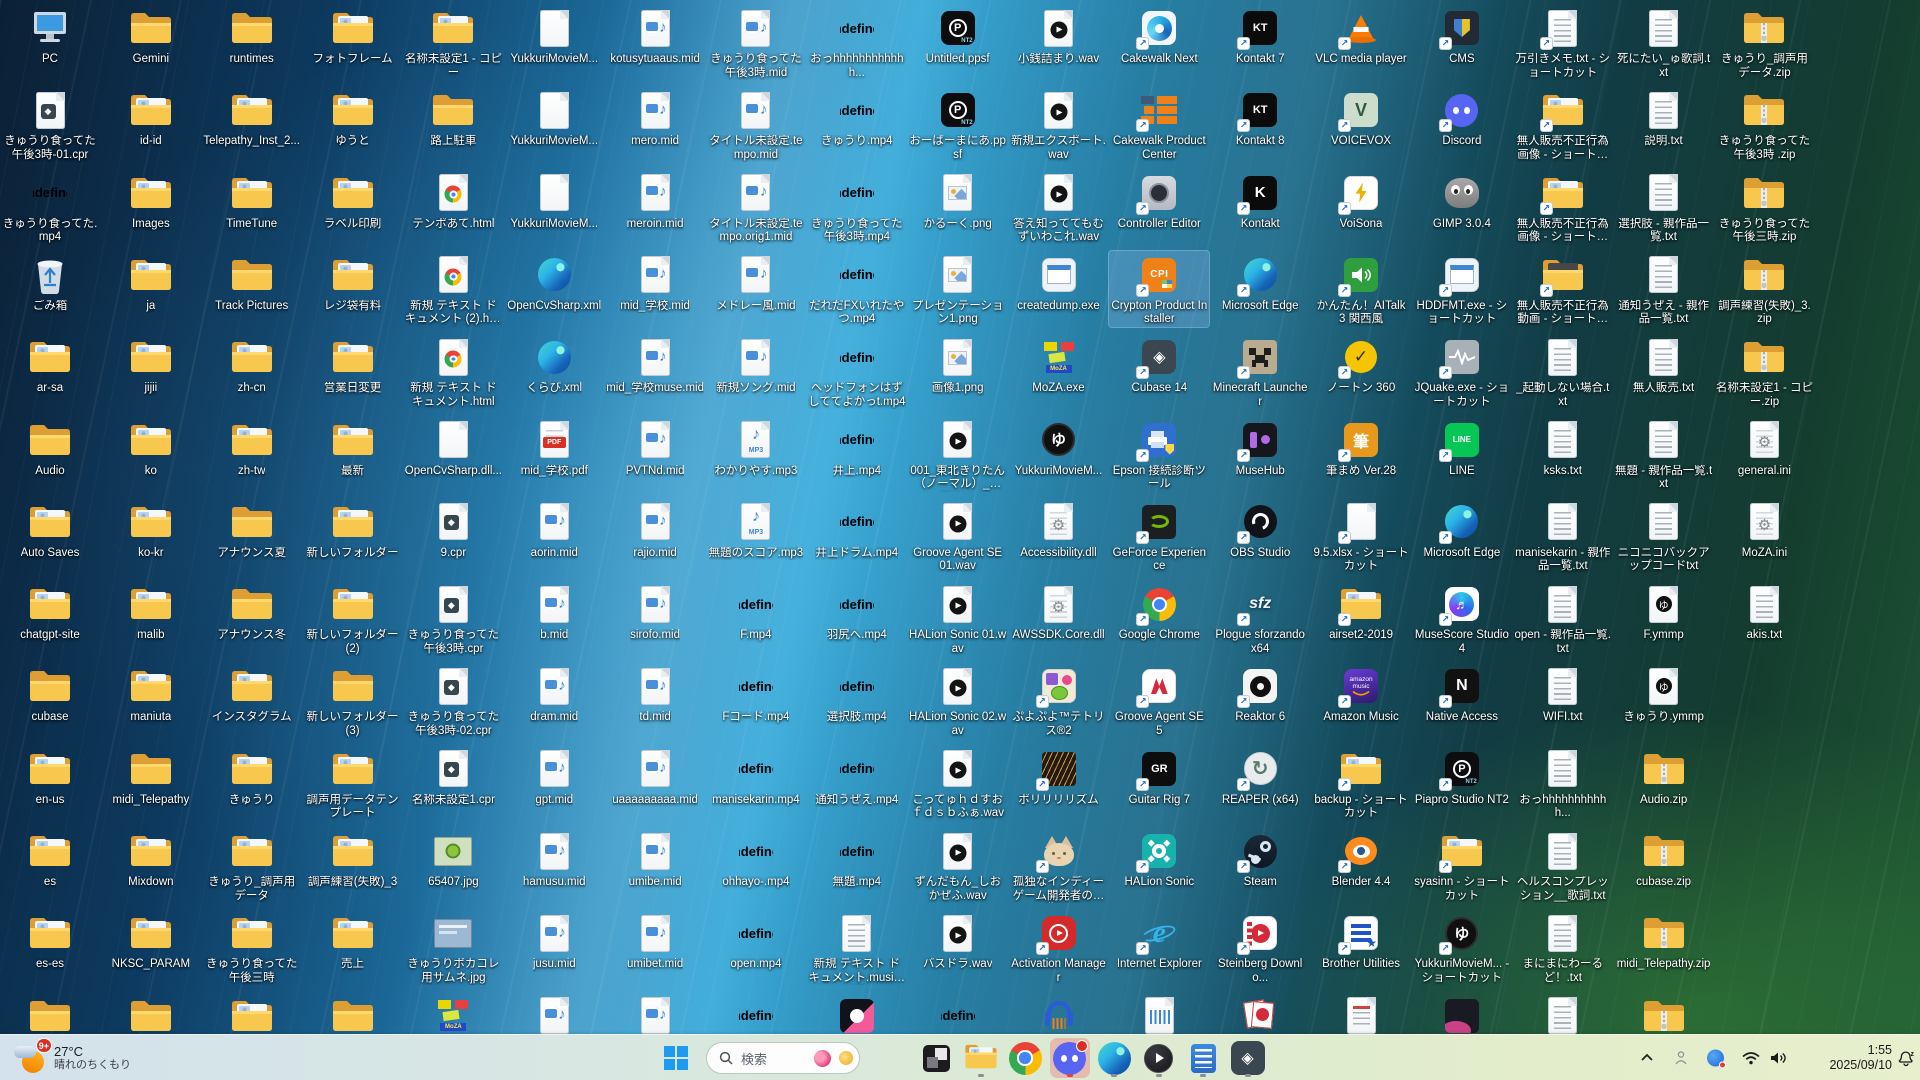 Image resolution: width=1920 pixels, height=1080 pixels. What do you see at coordinates (1159, 35) in the screenshot?
I see `desktop-icon-cakewalk-next: ↗ Cakewalk Next` at bounding box center [1159, 35].